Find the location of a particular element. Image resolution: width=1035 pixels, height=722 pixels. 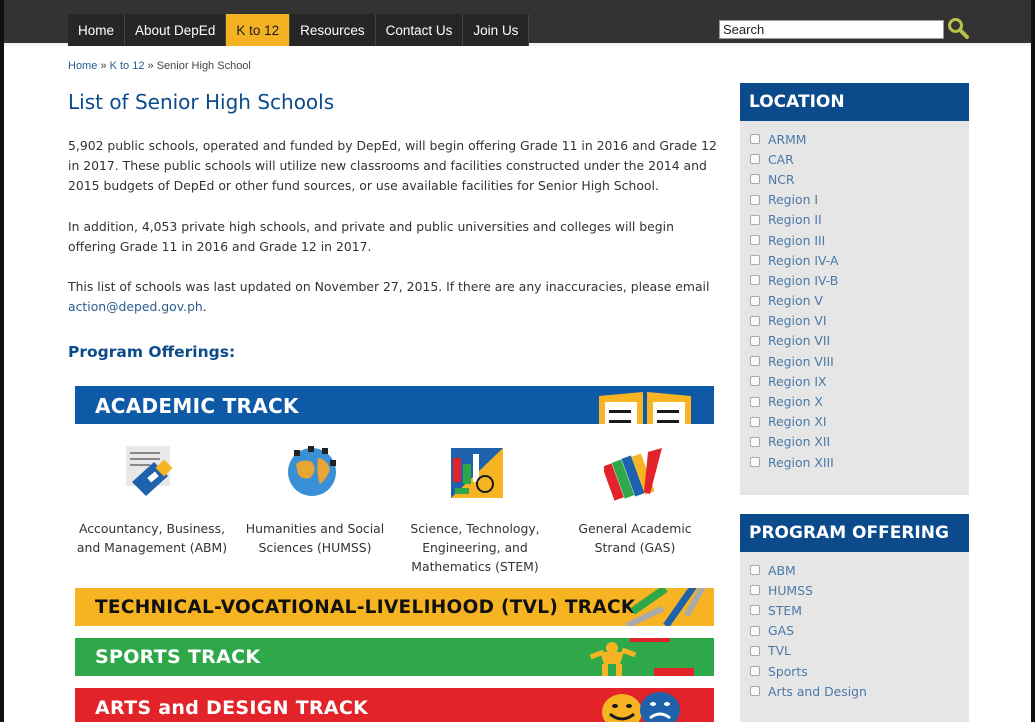

breadcrumb-home-link: Home is located at coordinates (82, 66).